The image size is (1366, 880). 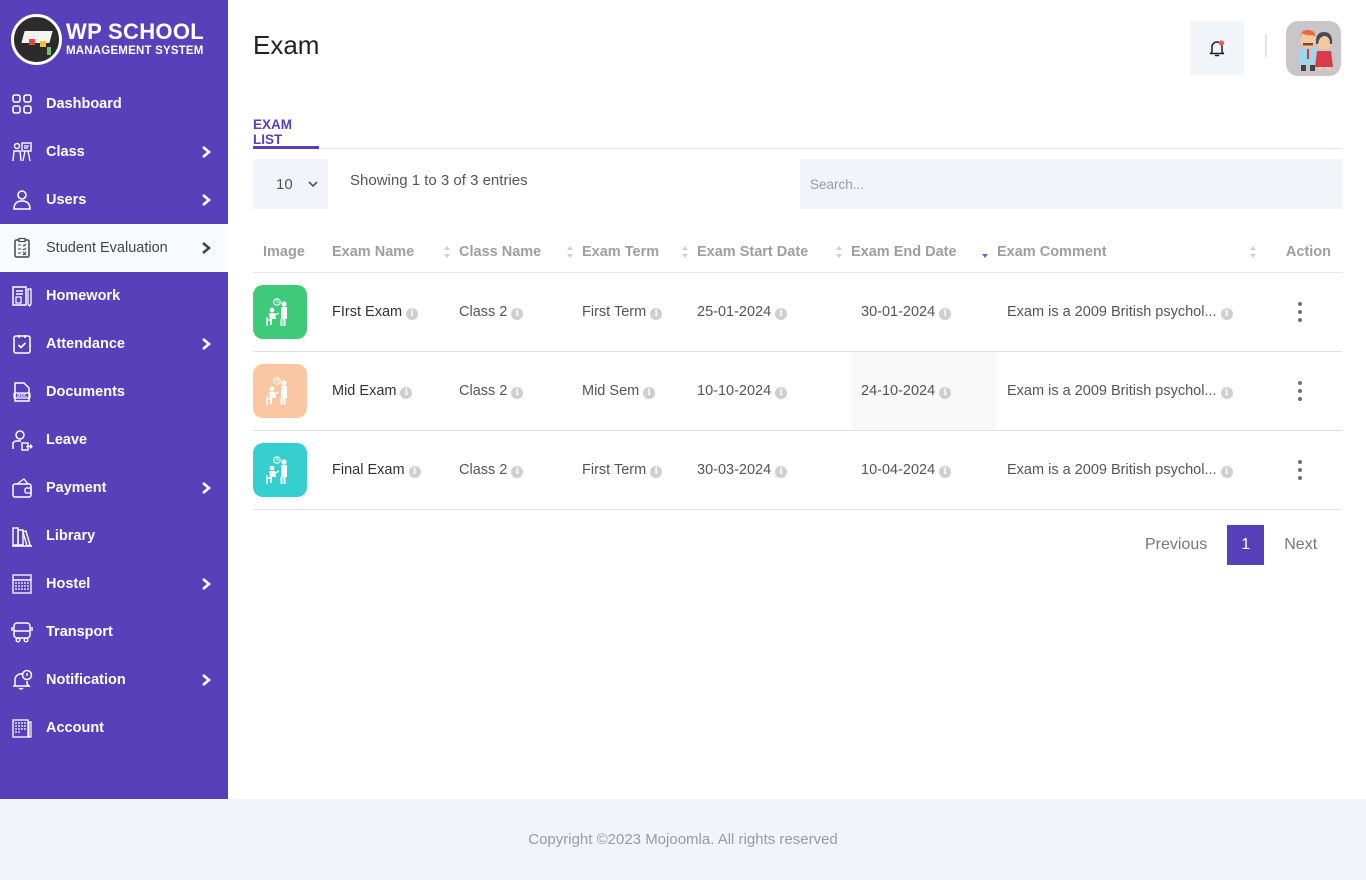 I want to click on column-header-comment: Exam Comment, so click(x=1131, y=252).